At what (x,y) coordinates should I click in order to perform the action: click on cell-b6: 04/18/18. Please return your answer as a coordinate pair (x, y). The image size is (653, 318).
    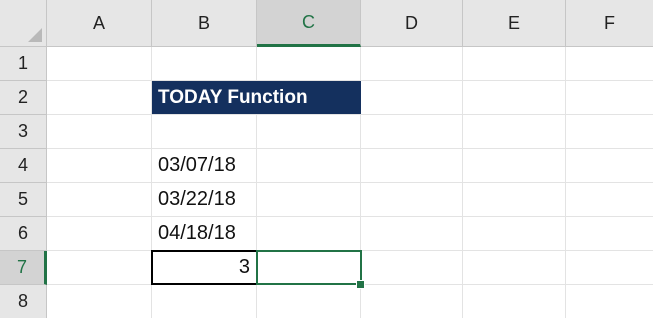
    Looking at the image, I should click on (204, 233).